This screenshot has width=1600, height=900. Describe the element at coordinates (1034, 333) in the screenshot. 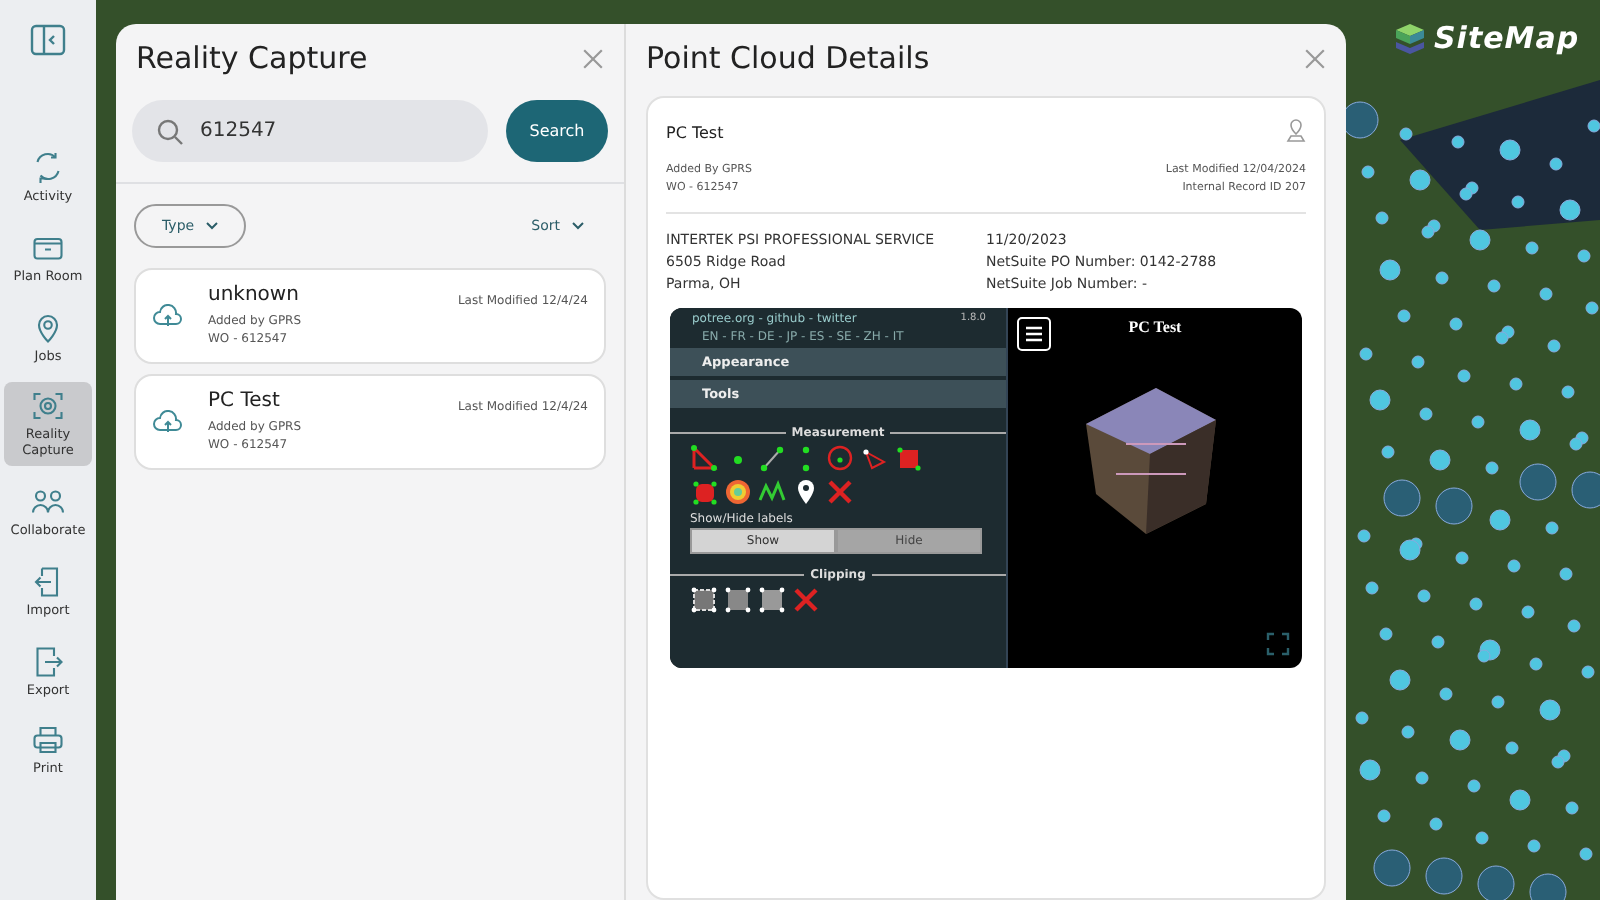

I see `menu-icon` at that location.